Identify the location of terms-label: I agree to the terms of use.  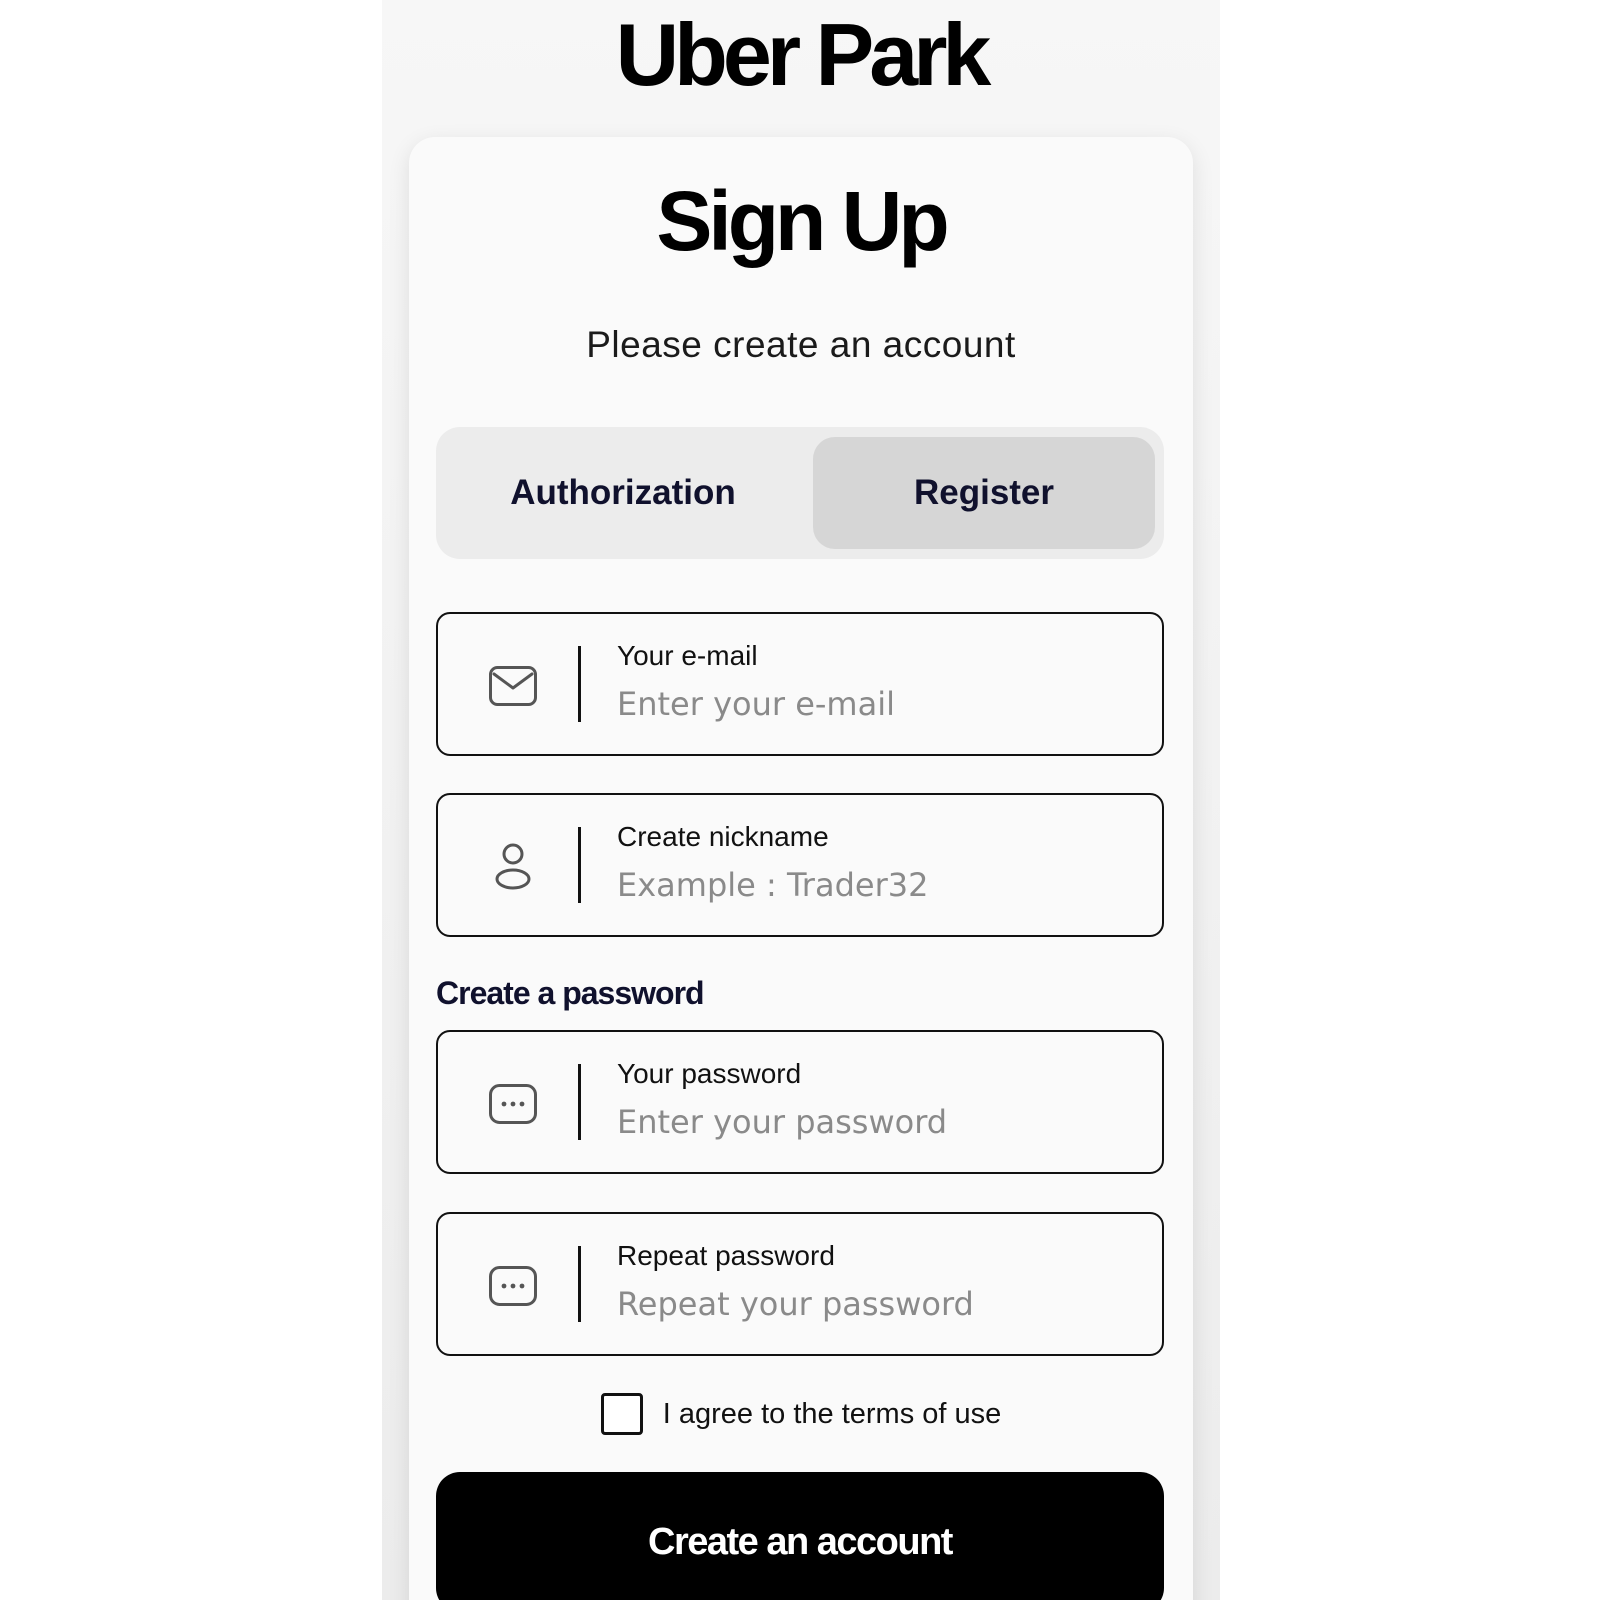
(832, 1414).